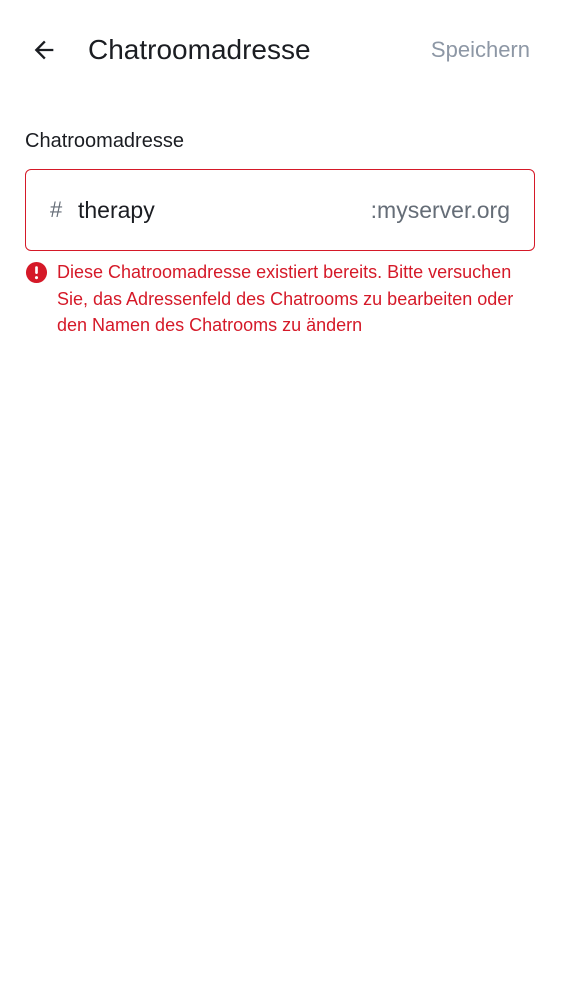 The height and width of the screenshot is (1000, 562). What do you see at coordinates (199, 49) in the screenshot?
I see `page-title: Chatroomadresse` at bounding box center [199, 49].